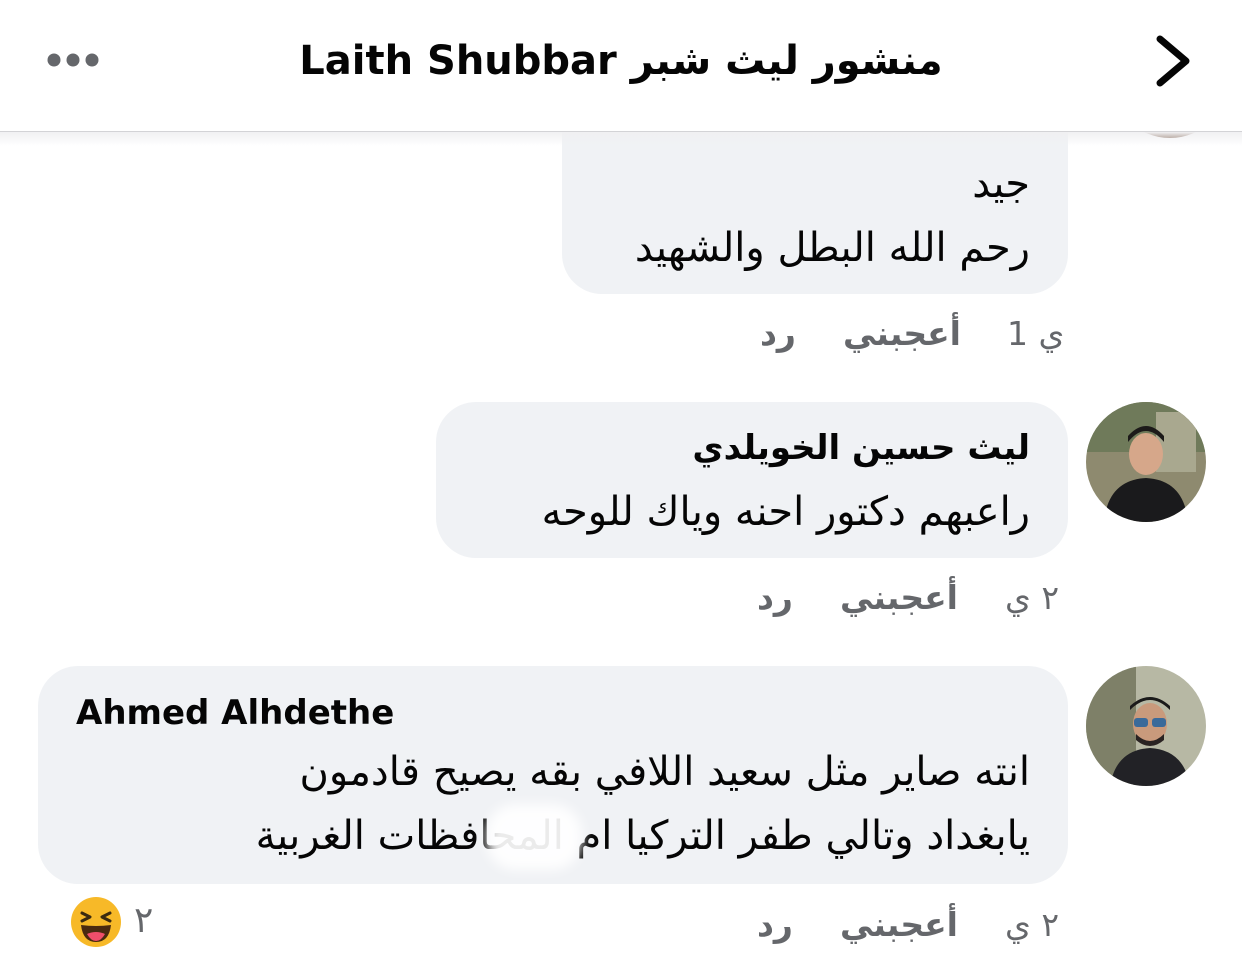  What do you see at coordinates (235, 713) in the screenshot?
I see `comment-author: Ahmed Alhdethe` at bounding box center [235, 713].